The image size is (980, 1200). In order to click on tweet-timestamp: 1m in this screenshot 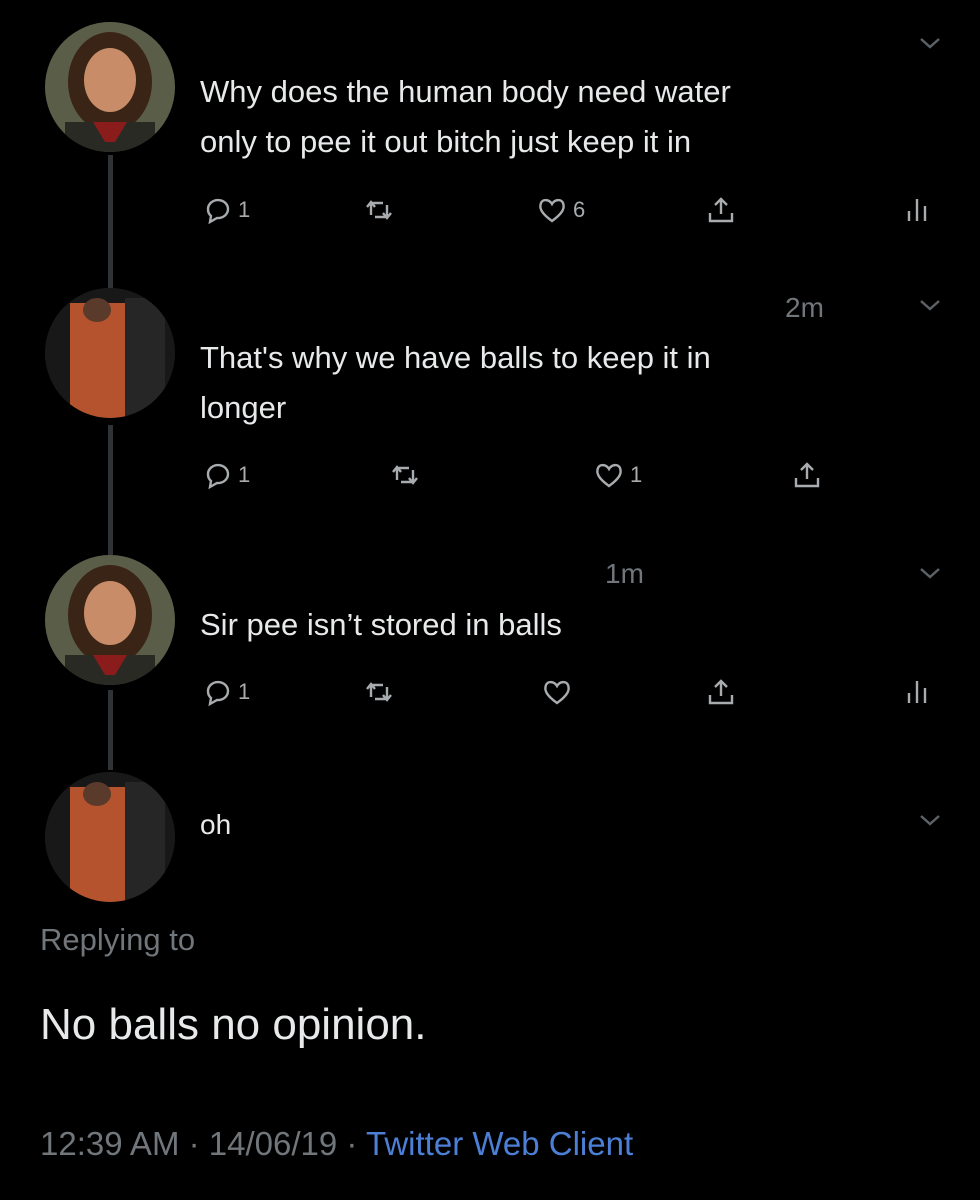, I will do `click(624, 574)`.